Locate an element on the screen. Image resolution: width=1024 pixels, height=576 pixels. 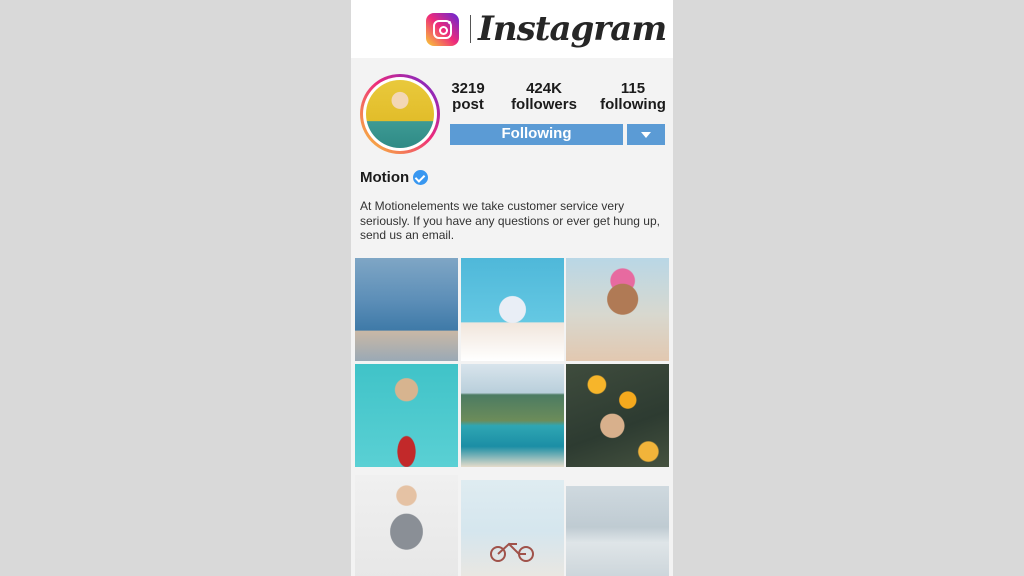
followers-count: 424K is located at coordinates (544, 88).